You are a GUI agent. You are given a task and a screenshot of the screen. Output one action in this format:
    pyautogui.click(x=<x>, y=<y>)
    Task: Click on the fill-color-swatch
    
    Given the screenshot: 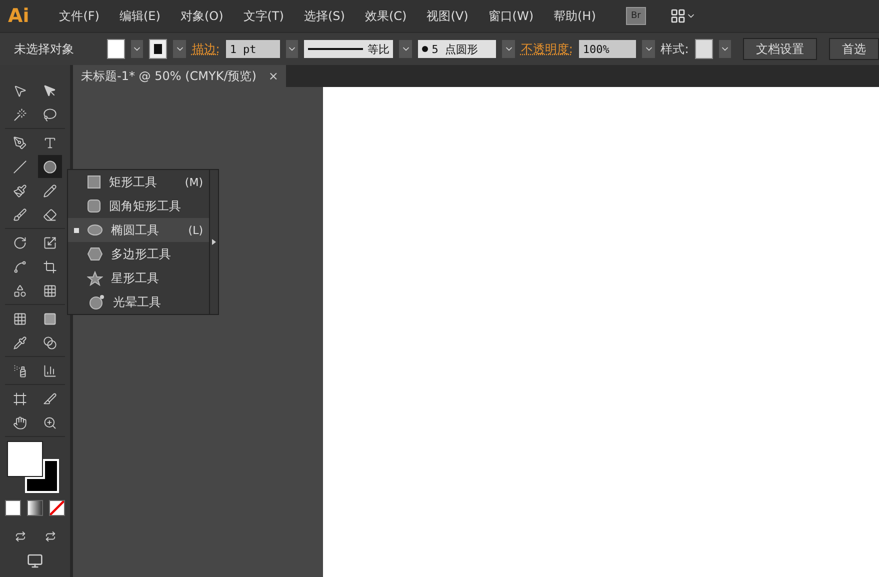 What is the action you would take?
    pyautogui.click(x=25, y=459)
    